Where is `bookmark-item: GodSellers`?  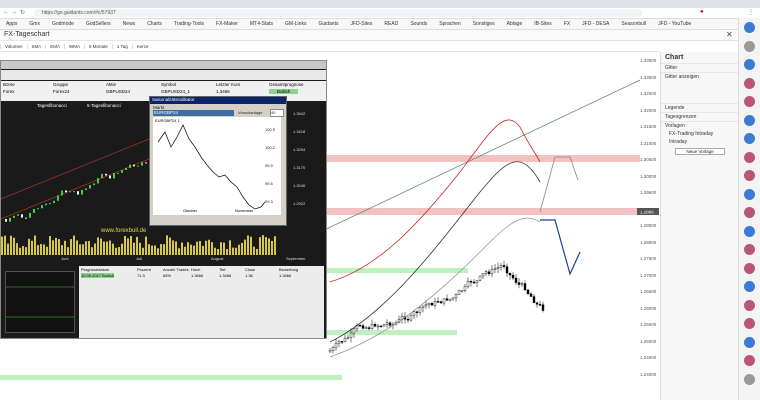 bookmark-item: GodSellers is located at coordinates (98, 24).